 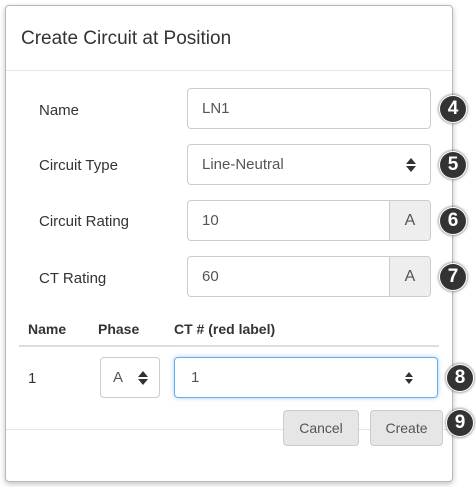 What do you see at coordinates (118, 377) in the screenshot?
I see `phase-select-value: A` at bounding box center [118, 377].